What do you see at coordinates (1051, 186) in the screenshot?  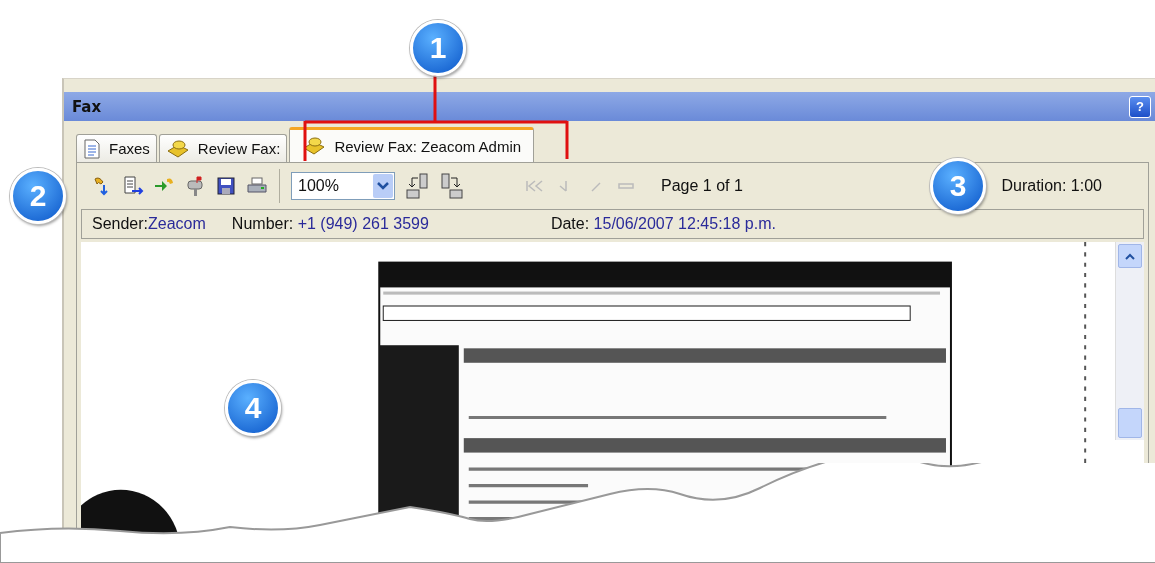 I see `duration-text: Duration: 1:00` at bounding box center [1051, 186].